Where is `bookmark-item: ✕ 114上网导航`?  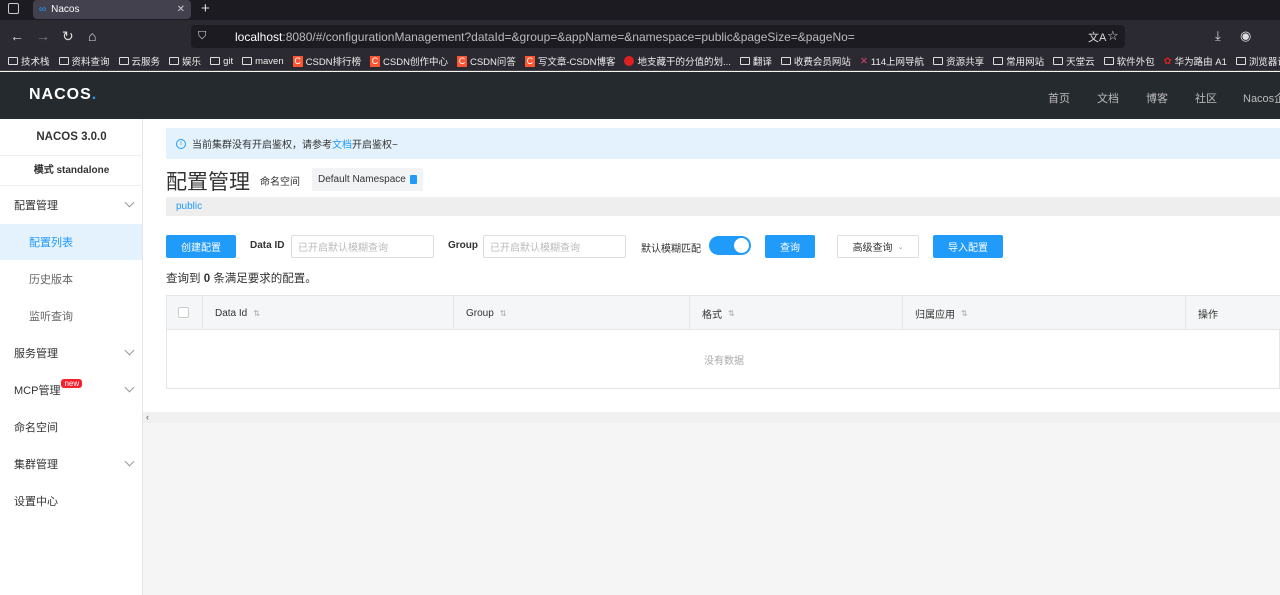
bookmark-item: ✕ 114上网导航 is located at coordinates (892, 61).